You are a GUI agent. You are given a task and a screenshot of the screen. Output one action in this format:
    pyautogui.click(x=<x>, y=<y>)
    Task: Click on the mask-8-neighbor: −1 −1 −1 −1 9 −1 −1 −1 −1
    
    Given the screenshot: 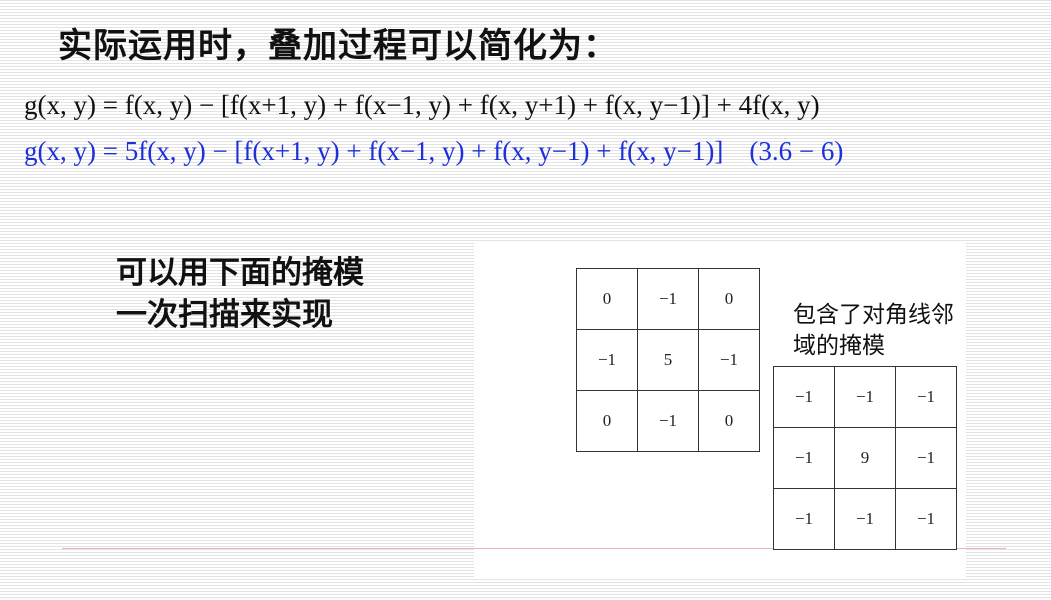 What is the action you would take?
    pyautogui.click(x=865, y=458)
    